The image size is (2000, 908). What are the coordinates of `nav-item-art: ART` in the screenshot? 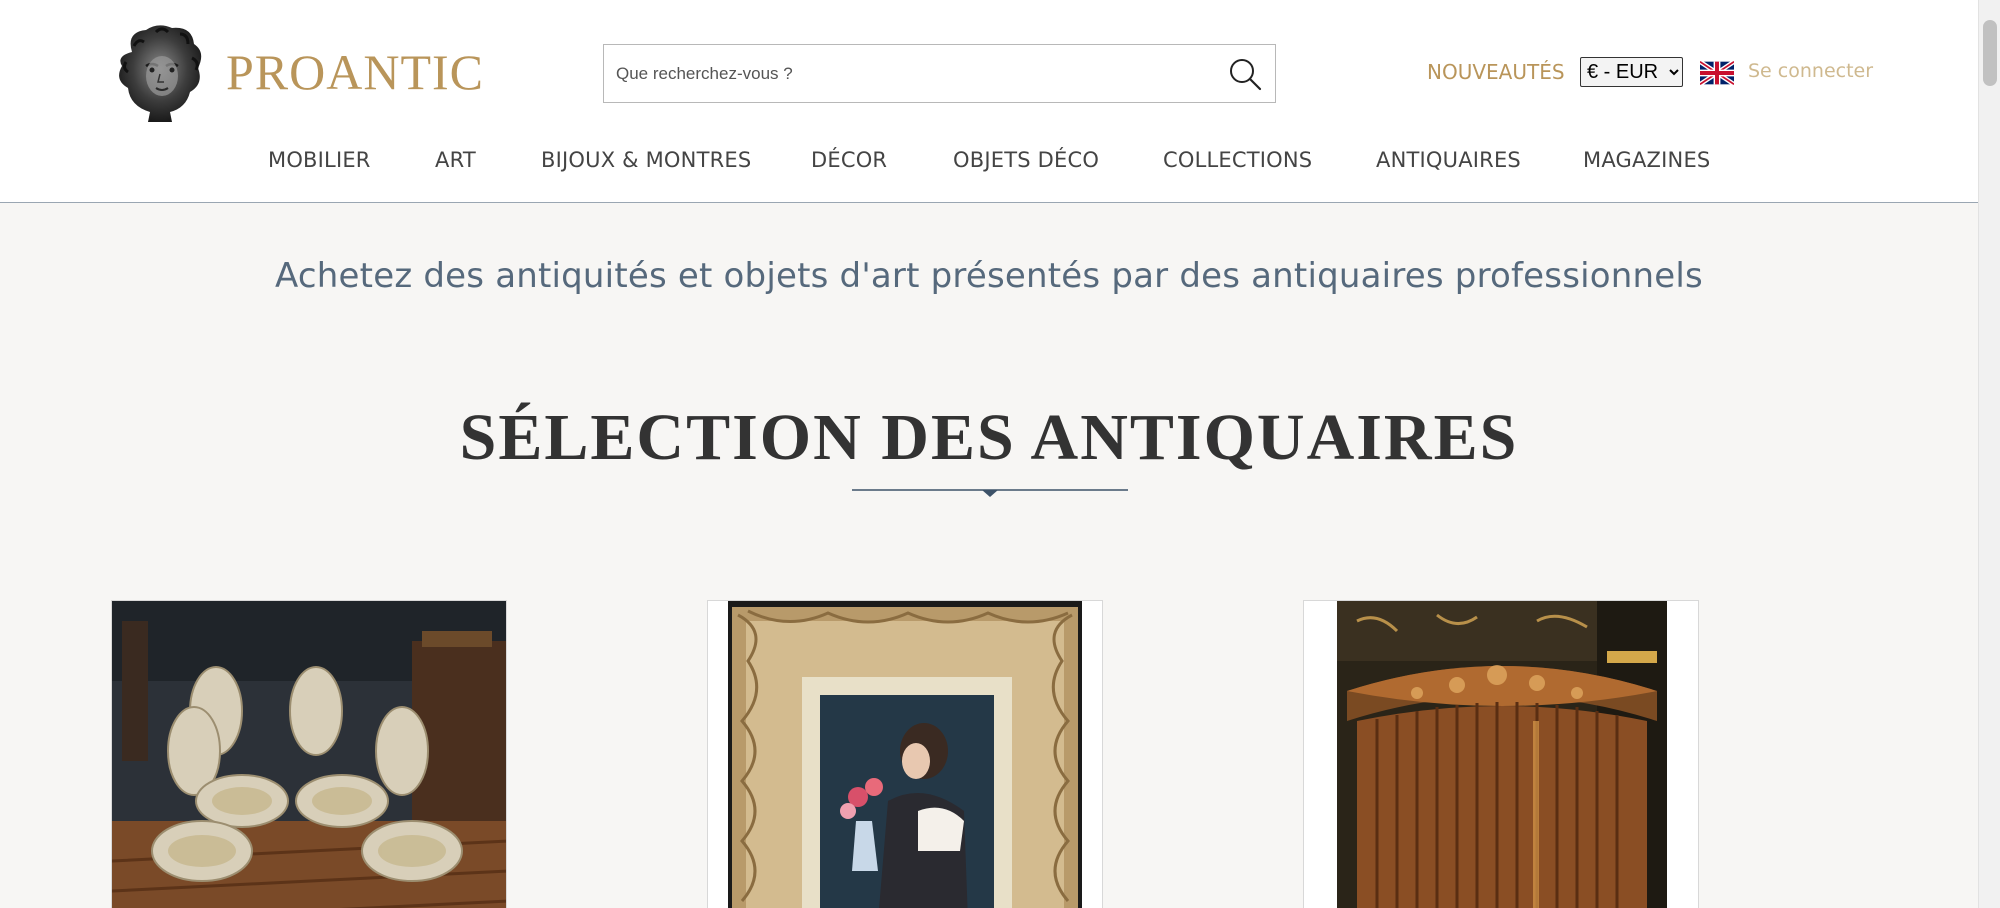 It's located at (455, 160).